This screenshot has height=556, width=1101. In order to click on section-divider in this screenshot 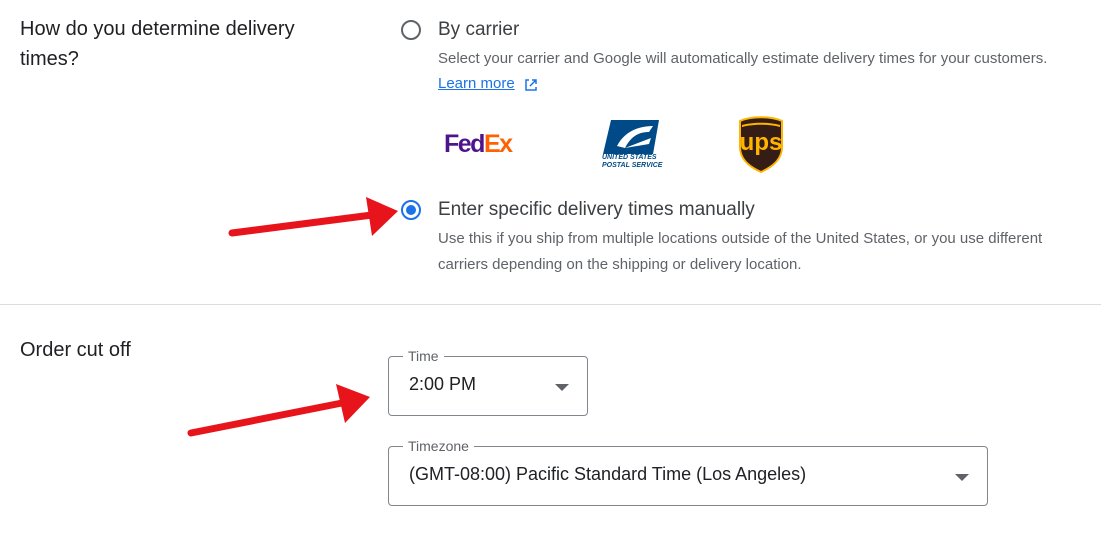, I will do `click(550, 304)`.